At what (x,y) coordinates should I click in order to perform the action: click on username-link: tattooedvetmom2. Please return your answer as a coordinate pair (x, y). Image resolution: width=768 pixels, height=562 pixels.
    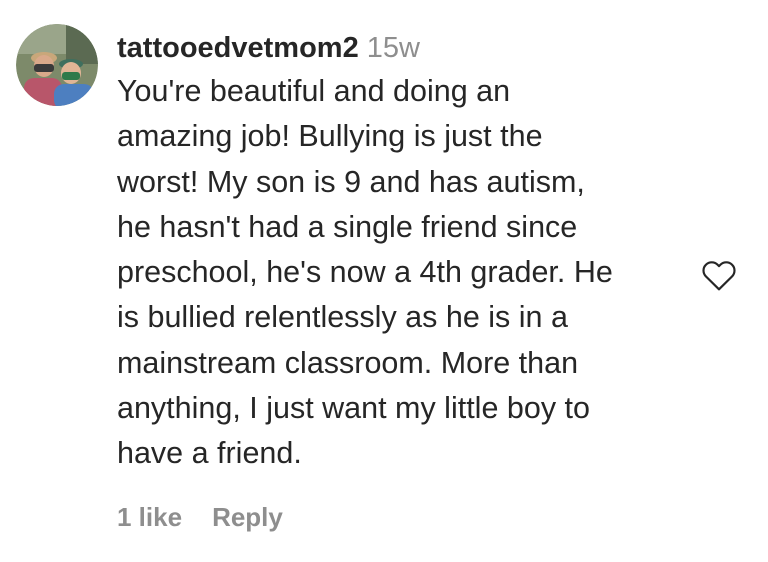
    Looking at the image, I should click on (238, 48).